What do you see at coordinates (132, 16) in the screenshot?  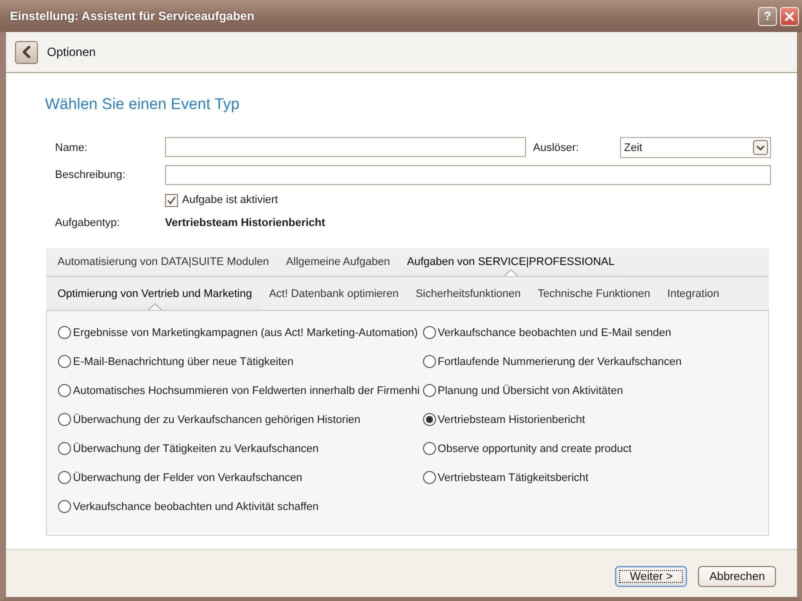 I see `window-title: Einstellung: Assistent für Serviceaufgaben` at bounding box center [132, 16].